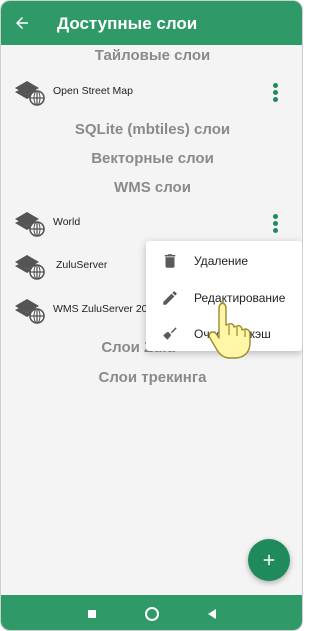  I want to click on system-nav-bar, so click(151, 612).